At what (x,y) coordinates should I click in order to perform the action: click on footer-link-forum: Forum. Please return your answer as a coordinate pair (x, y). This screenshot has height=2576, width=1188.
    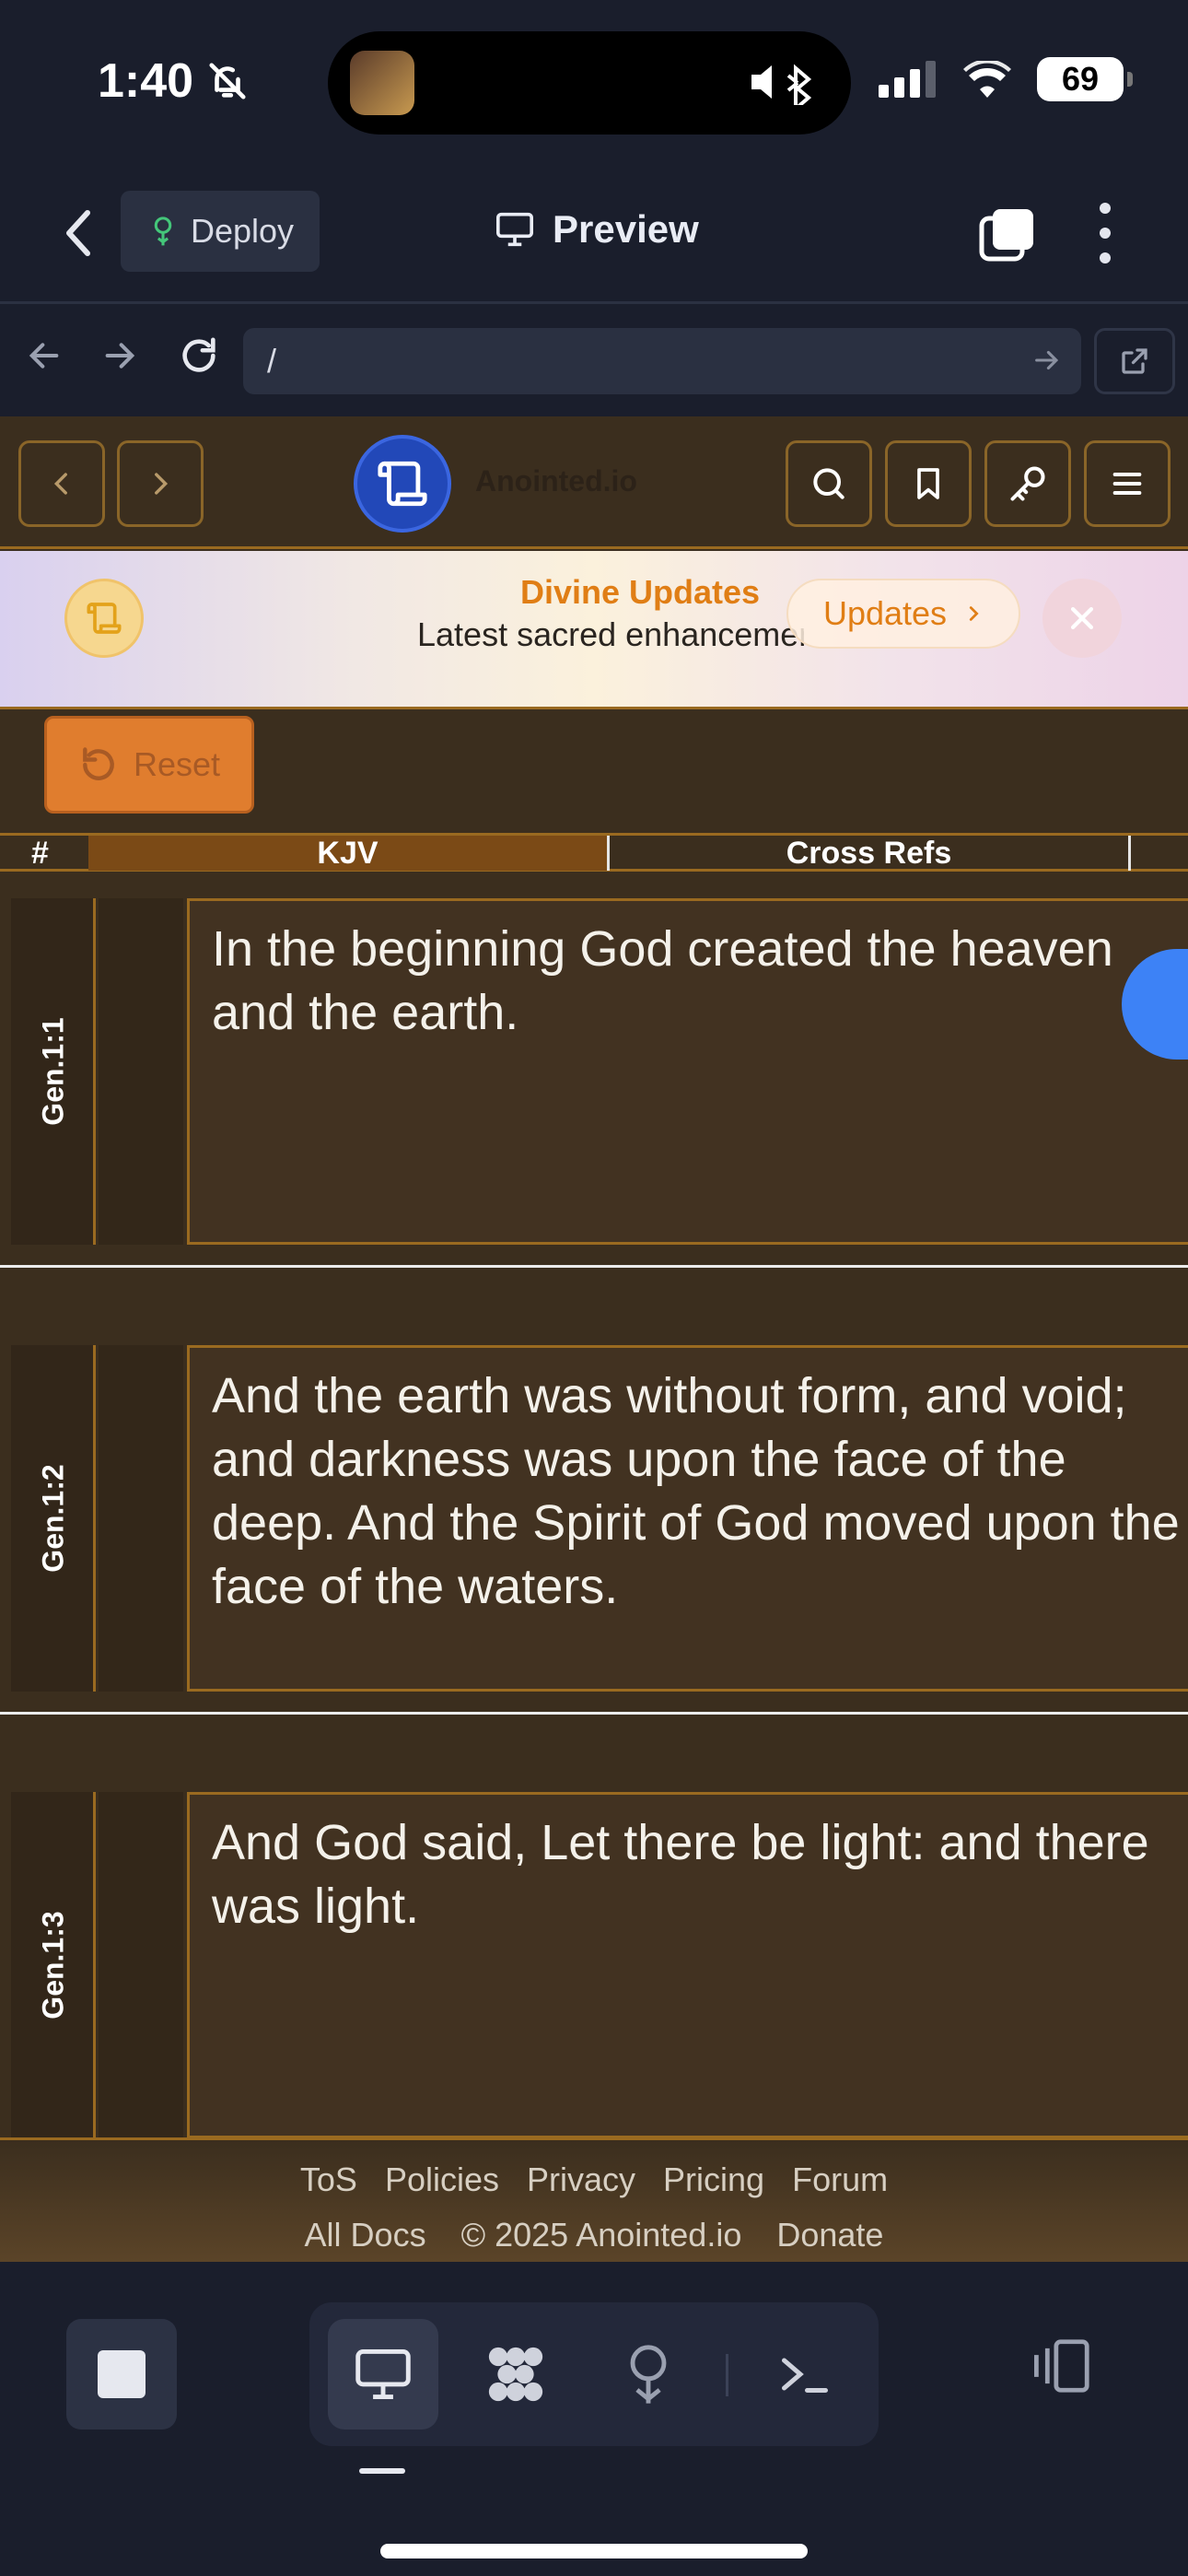
    Looking at the image, I should click on (840, 2179).